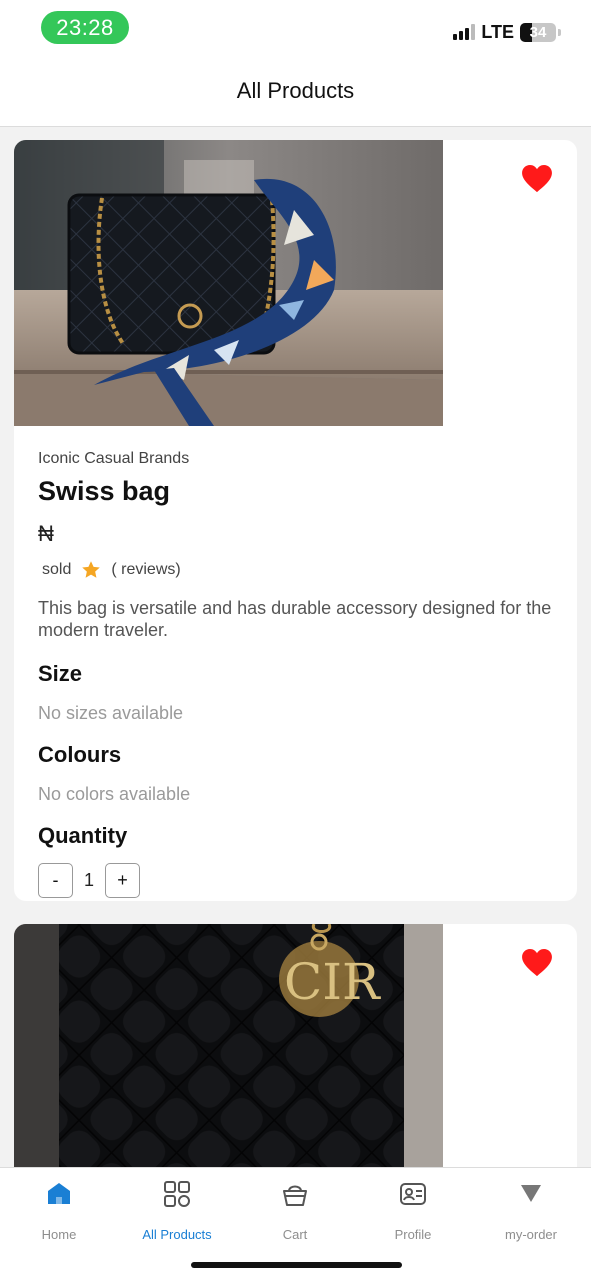 The image size is (591, 1280). What do you see at coordinates (83, 835) in the screenshot?
I see `quantity-heading: Quantity` at bounding box center [83, 835].